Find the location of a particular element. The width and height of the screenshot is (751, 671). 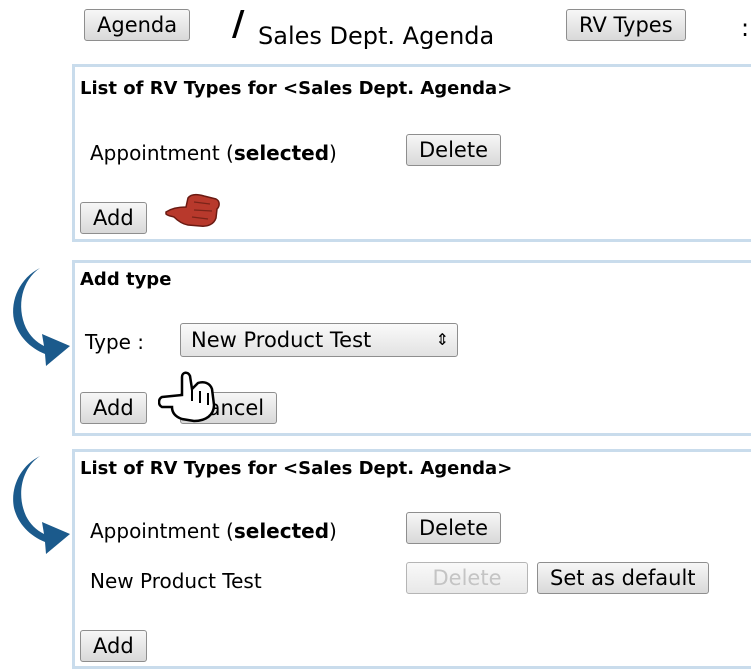

select-arrows-icon: ⇕ is located at coordinates (442, 339).